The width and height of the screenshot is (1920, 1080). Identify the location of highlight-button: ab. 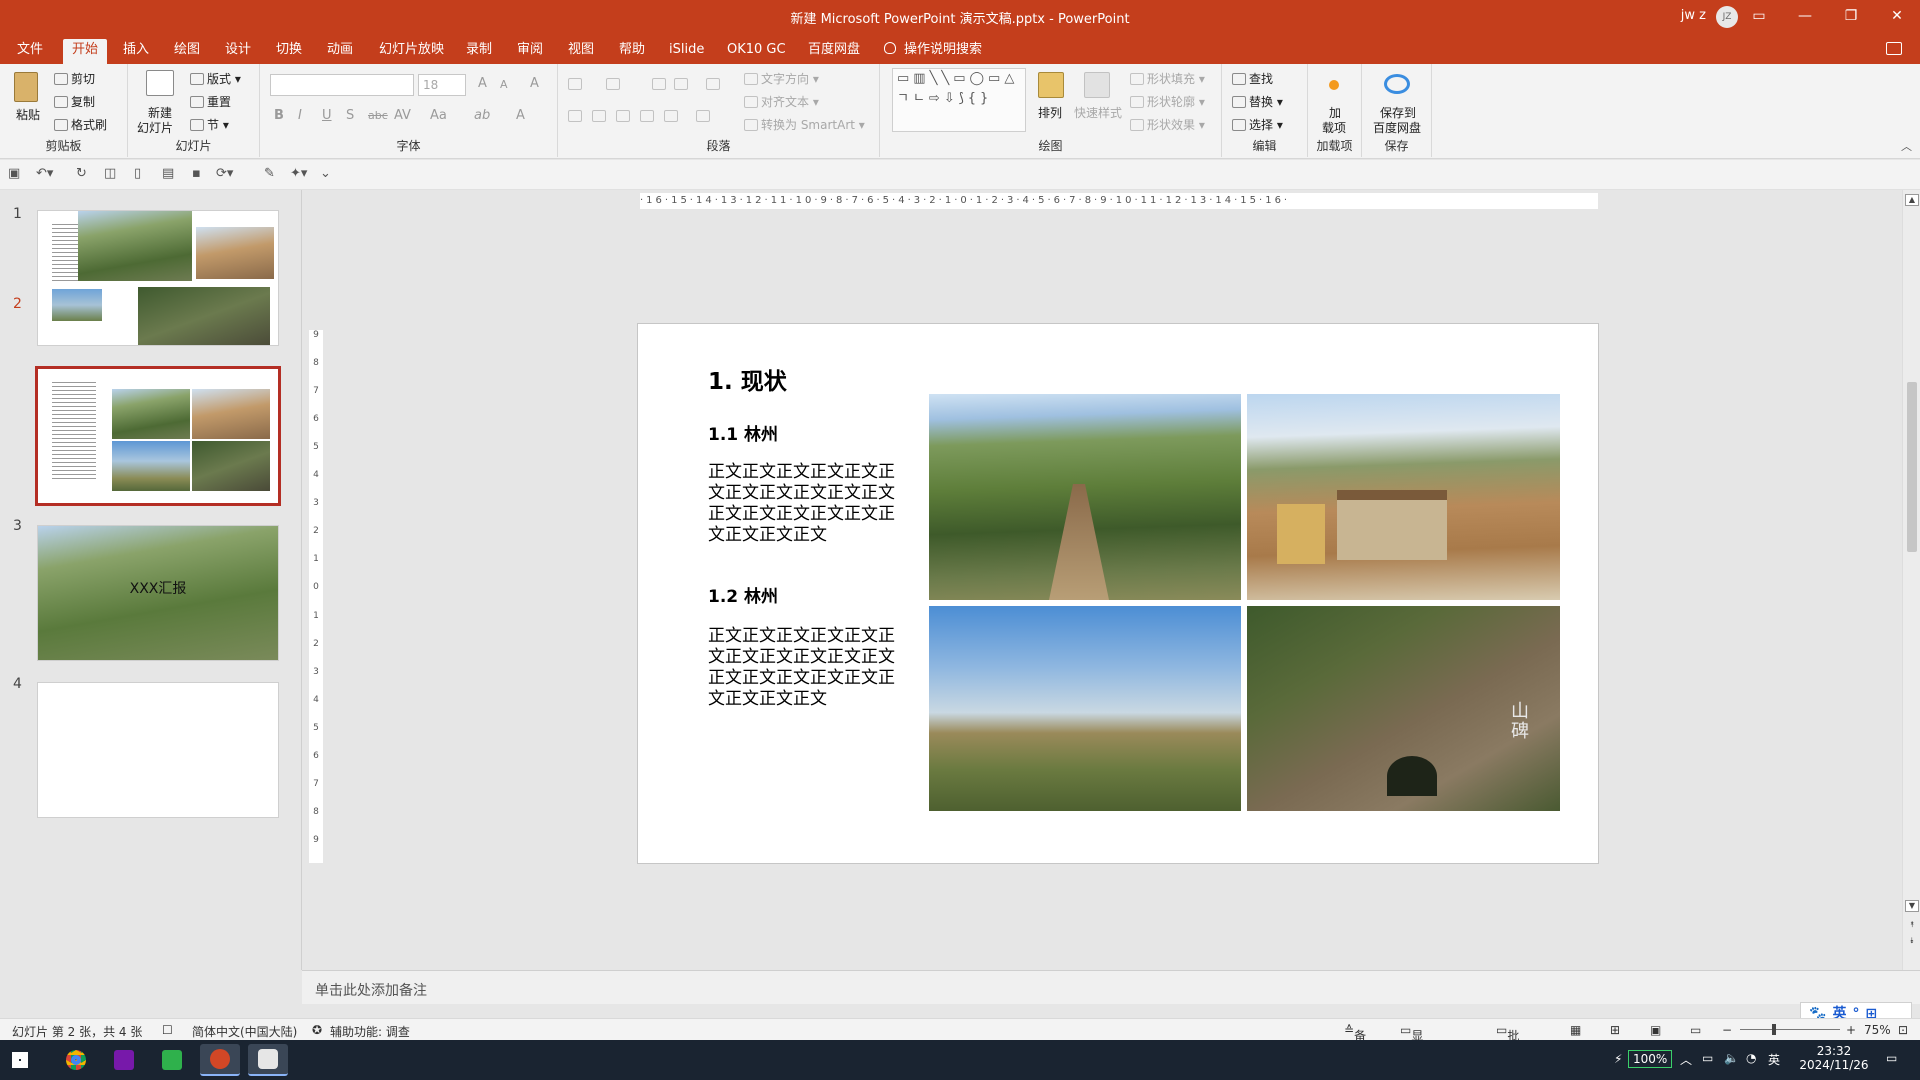
(482, 115).